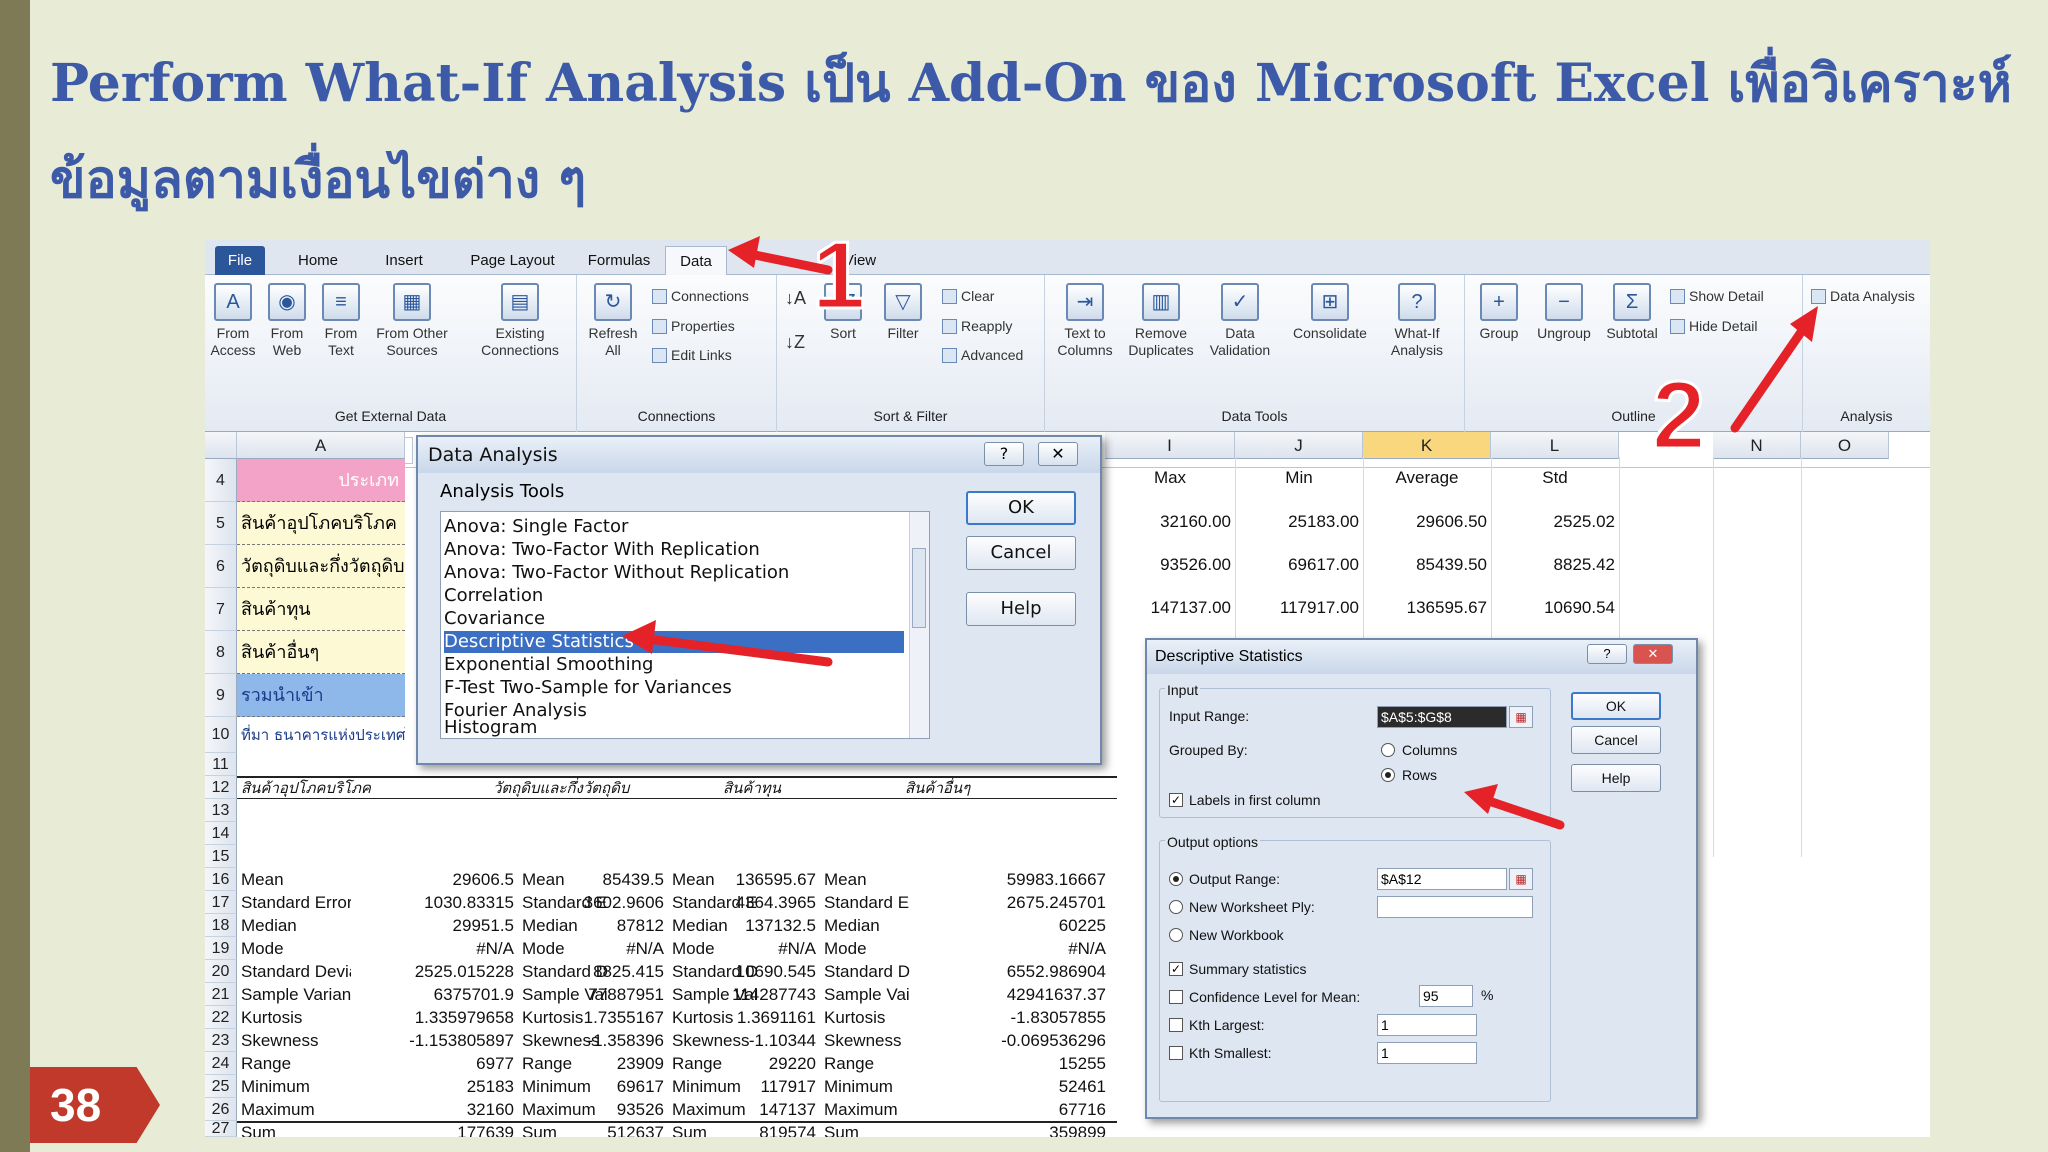 The image size is (2048, 1152). Describe the element at coordinates (95, 1105) in the screenshot. I see `page-number-badge: 38` at that location.